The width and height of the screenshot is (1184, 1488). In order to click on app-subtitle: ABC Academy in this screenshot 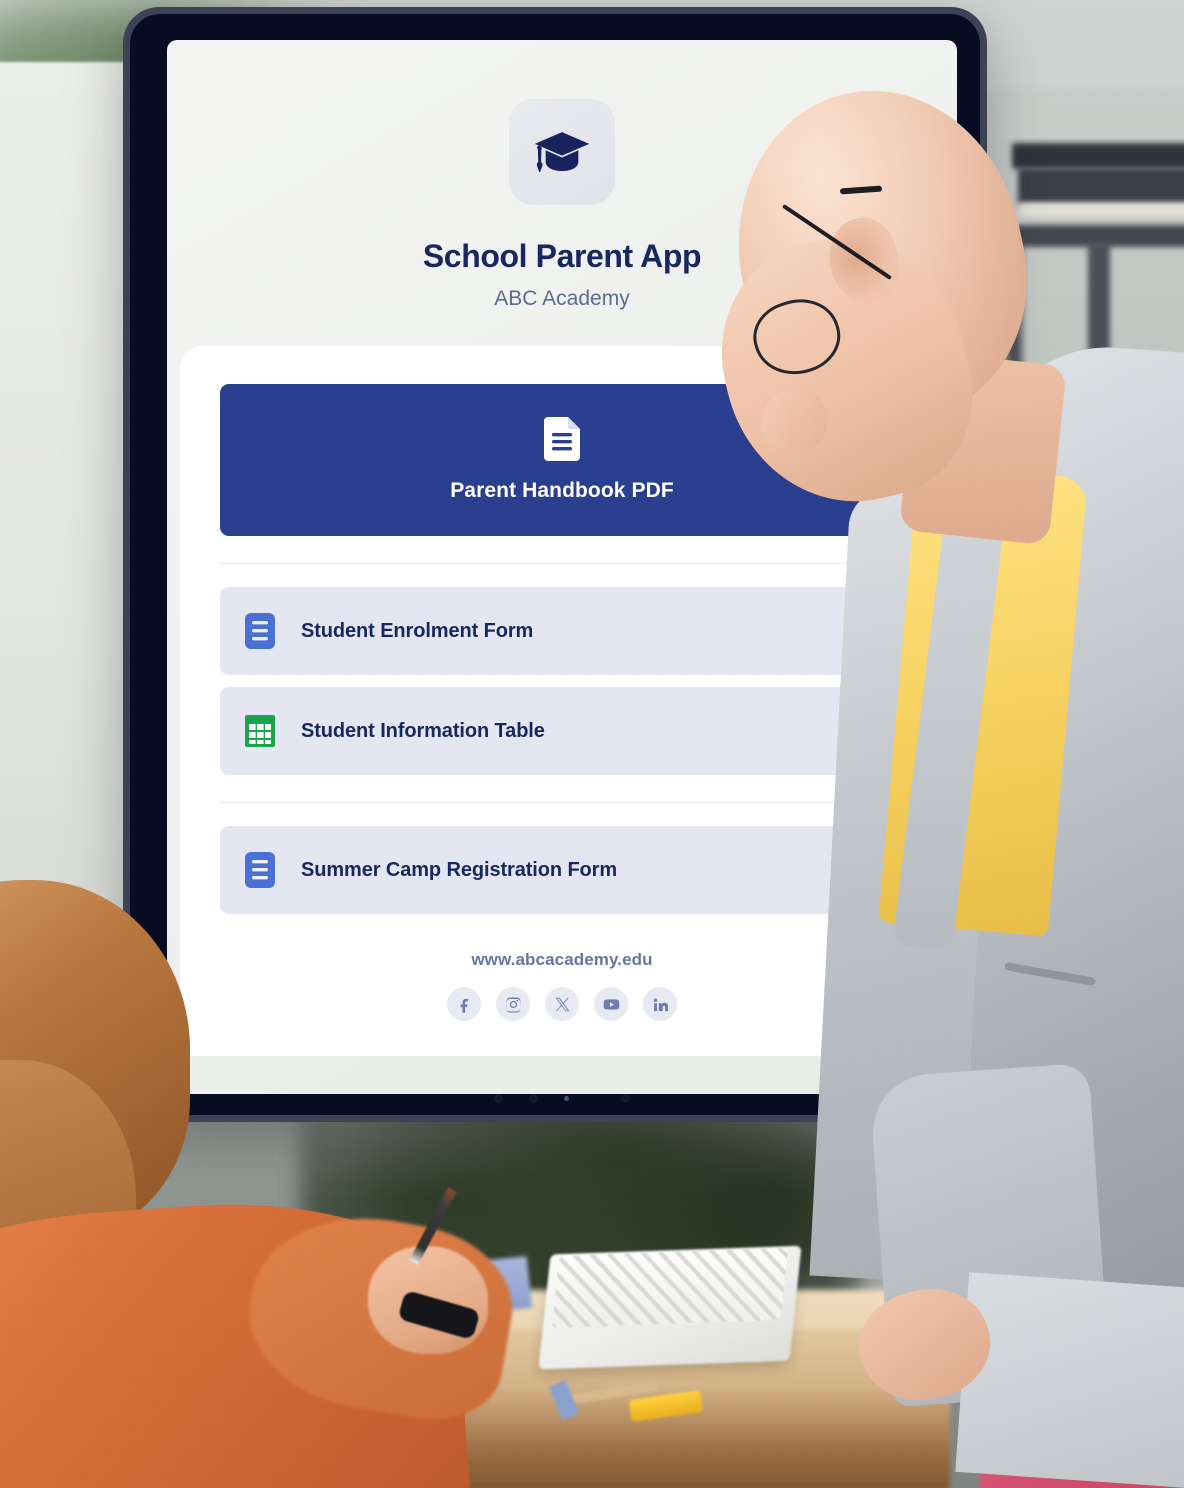, I will do `click(562, 298)`.